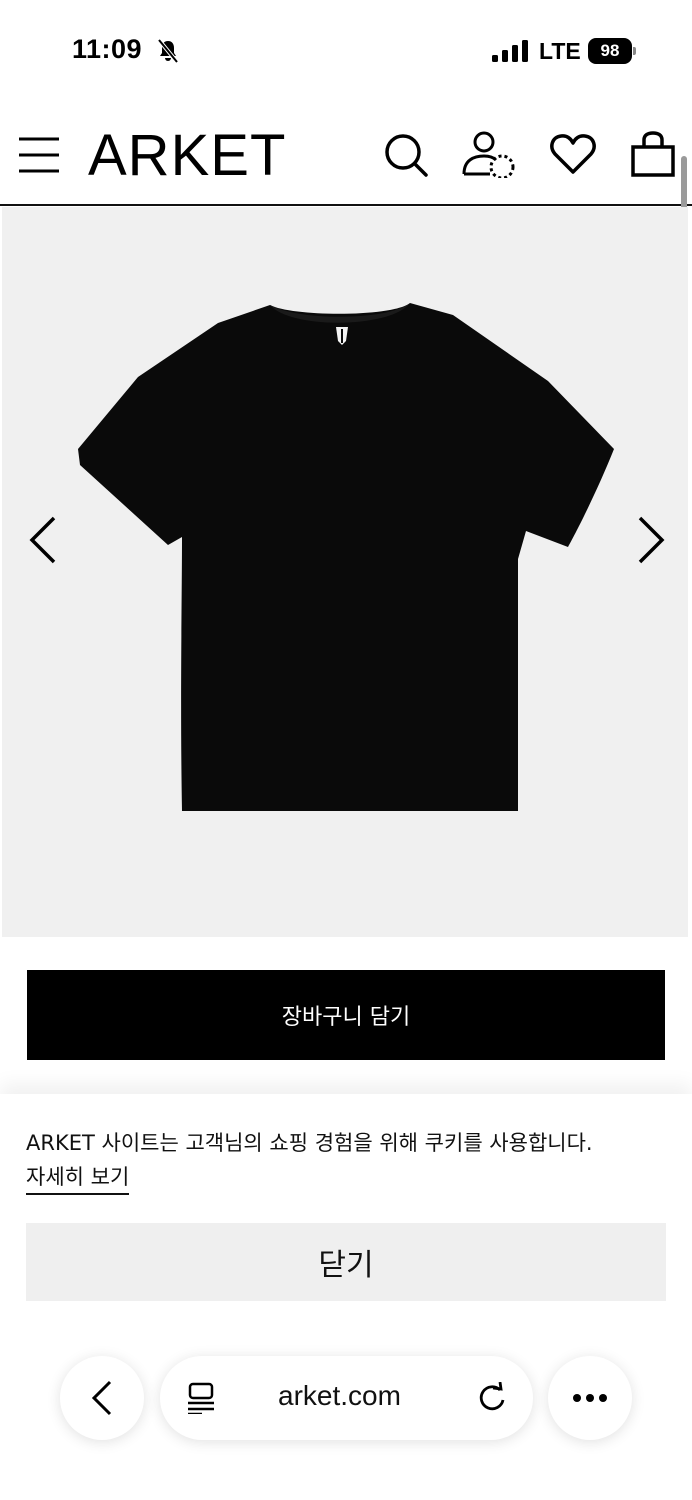  What do you see at coordinates (78, 1178) in the screenshot?
I see `cookie-details-link: 자세히 보기` at bounding box center [78, 1178].